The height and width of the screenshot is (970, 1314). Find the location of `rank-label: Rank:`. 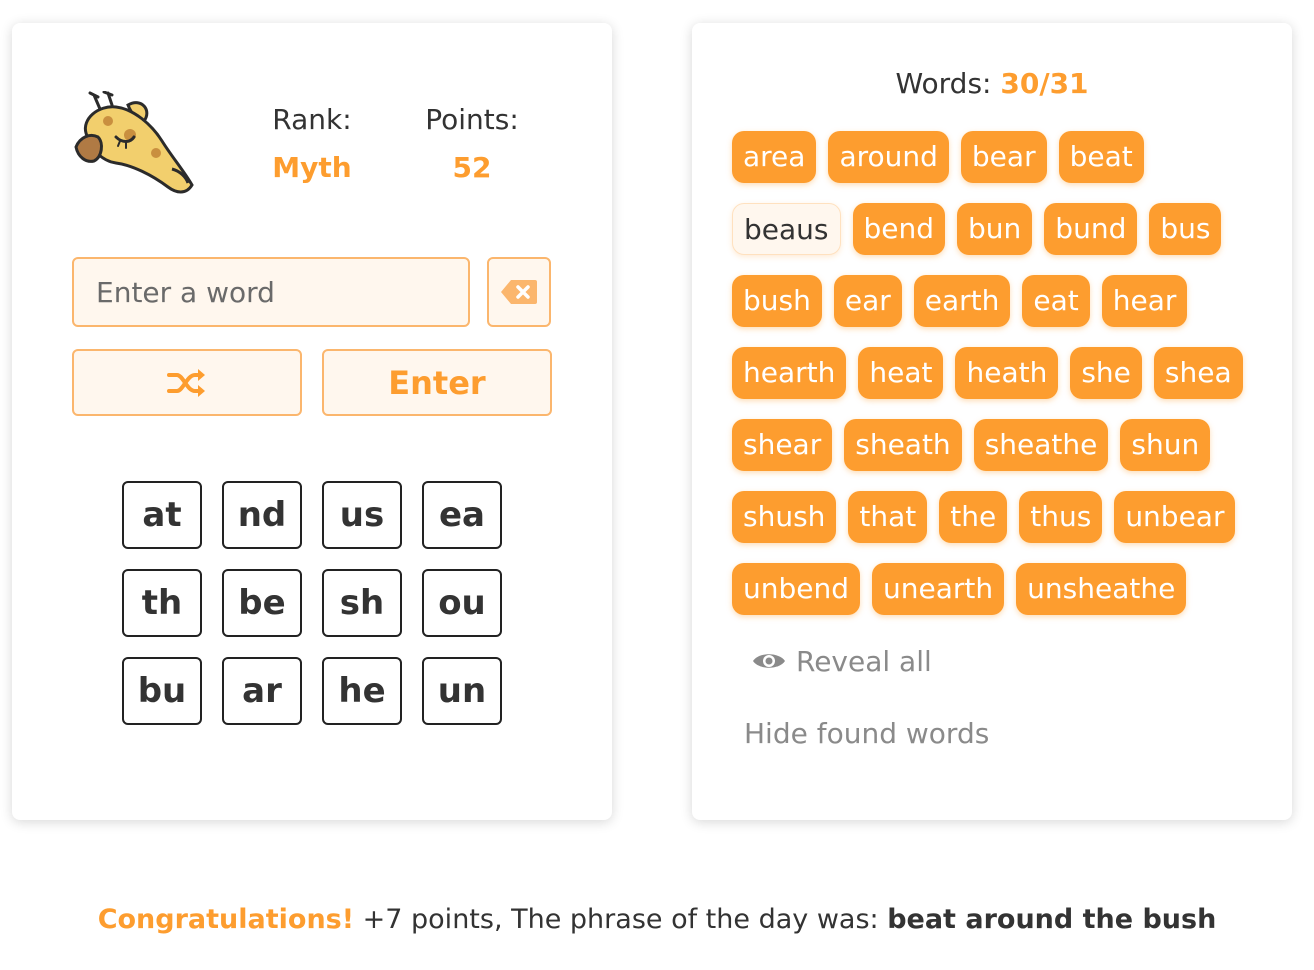

rank-label: Rank: is located at coordinates (312, 119).